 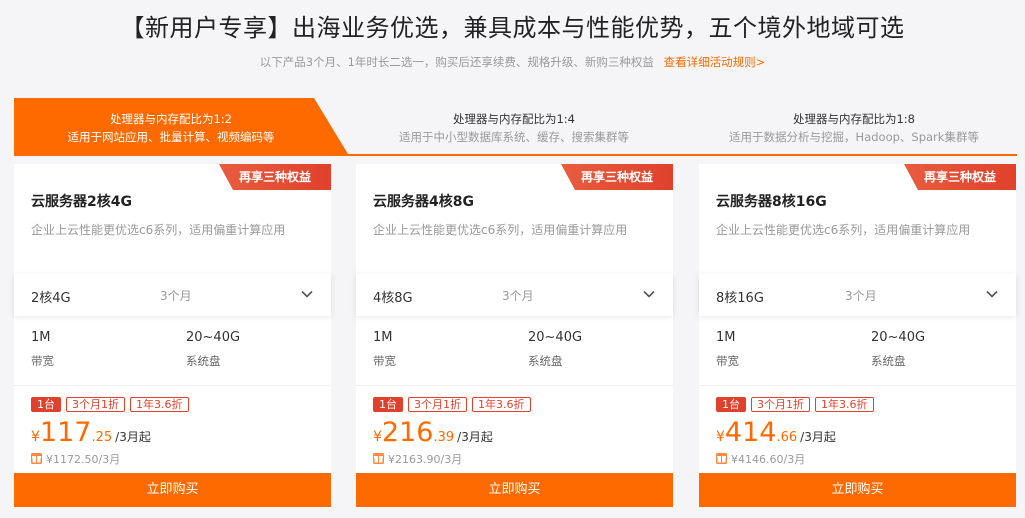 I want to click on price: ¥414.66/3月起, so click(x=776, y=432).